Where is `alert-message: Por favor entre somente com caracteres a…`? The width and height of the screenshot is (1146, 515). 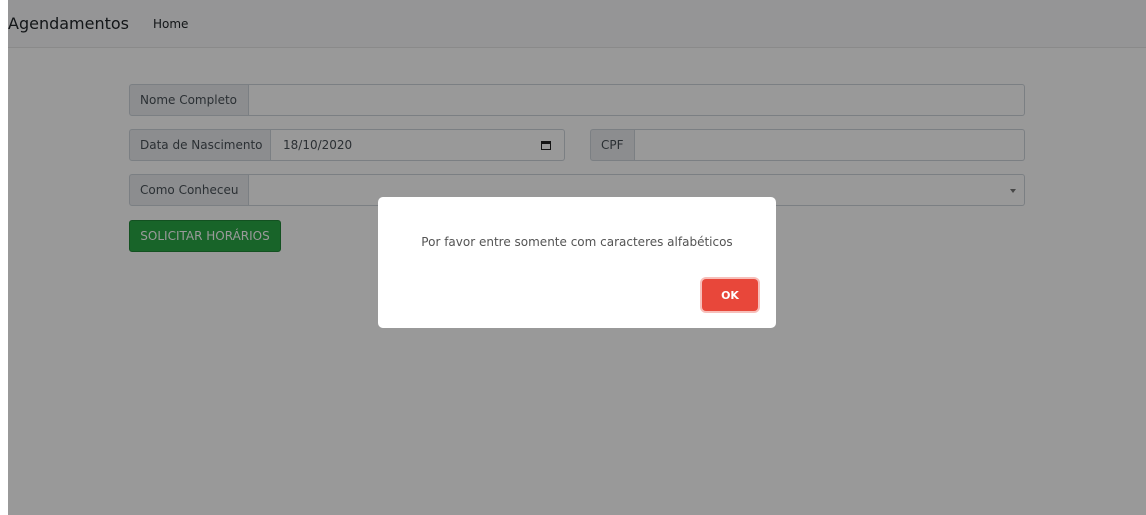
alert-message: Por favor entre somente com caracteres a… is located at coordinates (577, 242).